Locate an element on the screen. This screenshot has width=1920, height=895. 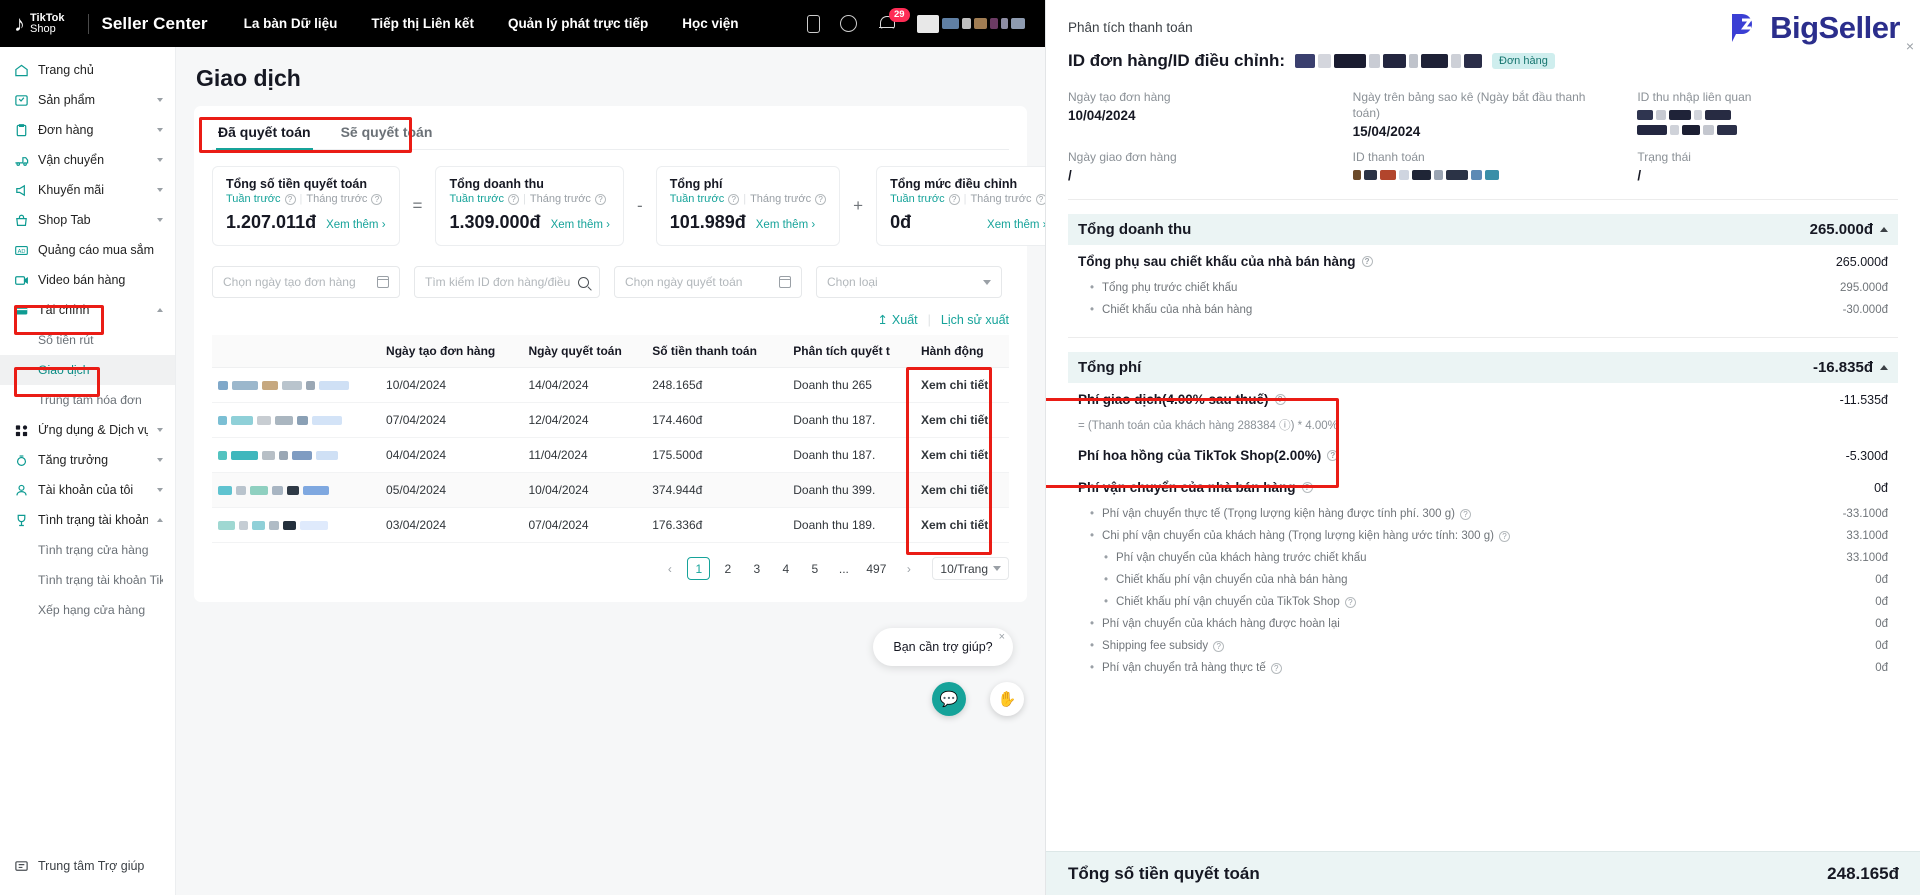
tiktok-shop-logo: ♪ TikTok Shop is located at coordinates (45, 23).